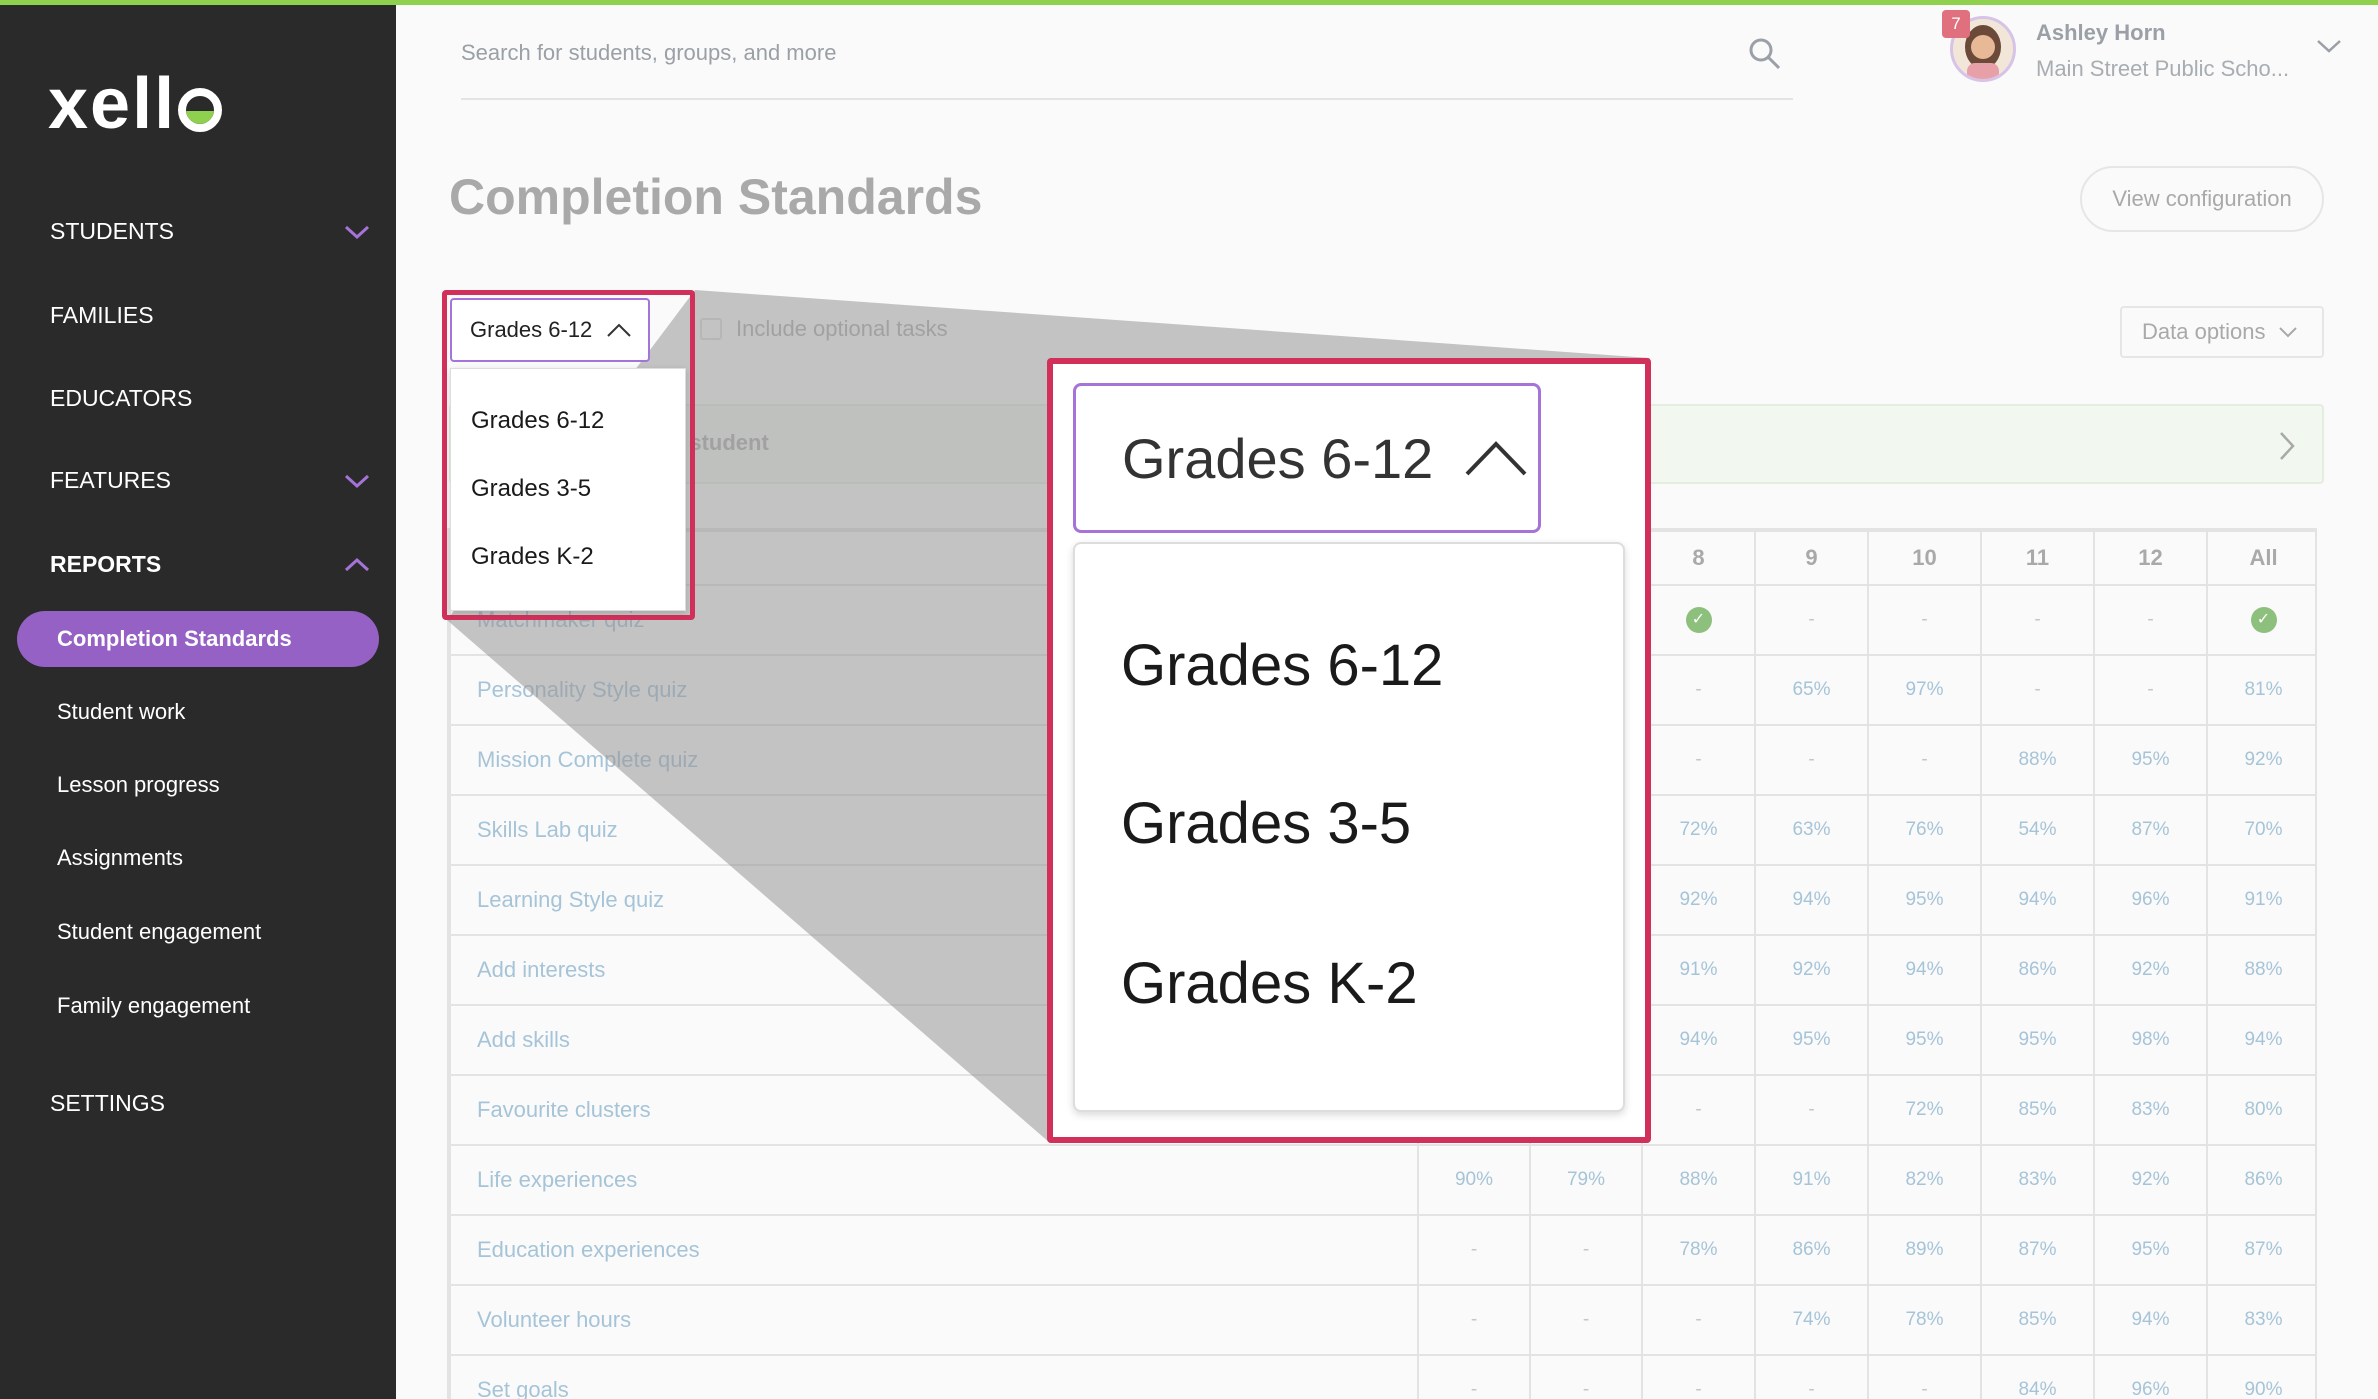  Describe the element at coordinates (842, 328) in the screenshot. I see `include-optional-label: Include optional tasks` at that location.